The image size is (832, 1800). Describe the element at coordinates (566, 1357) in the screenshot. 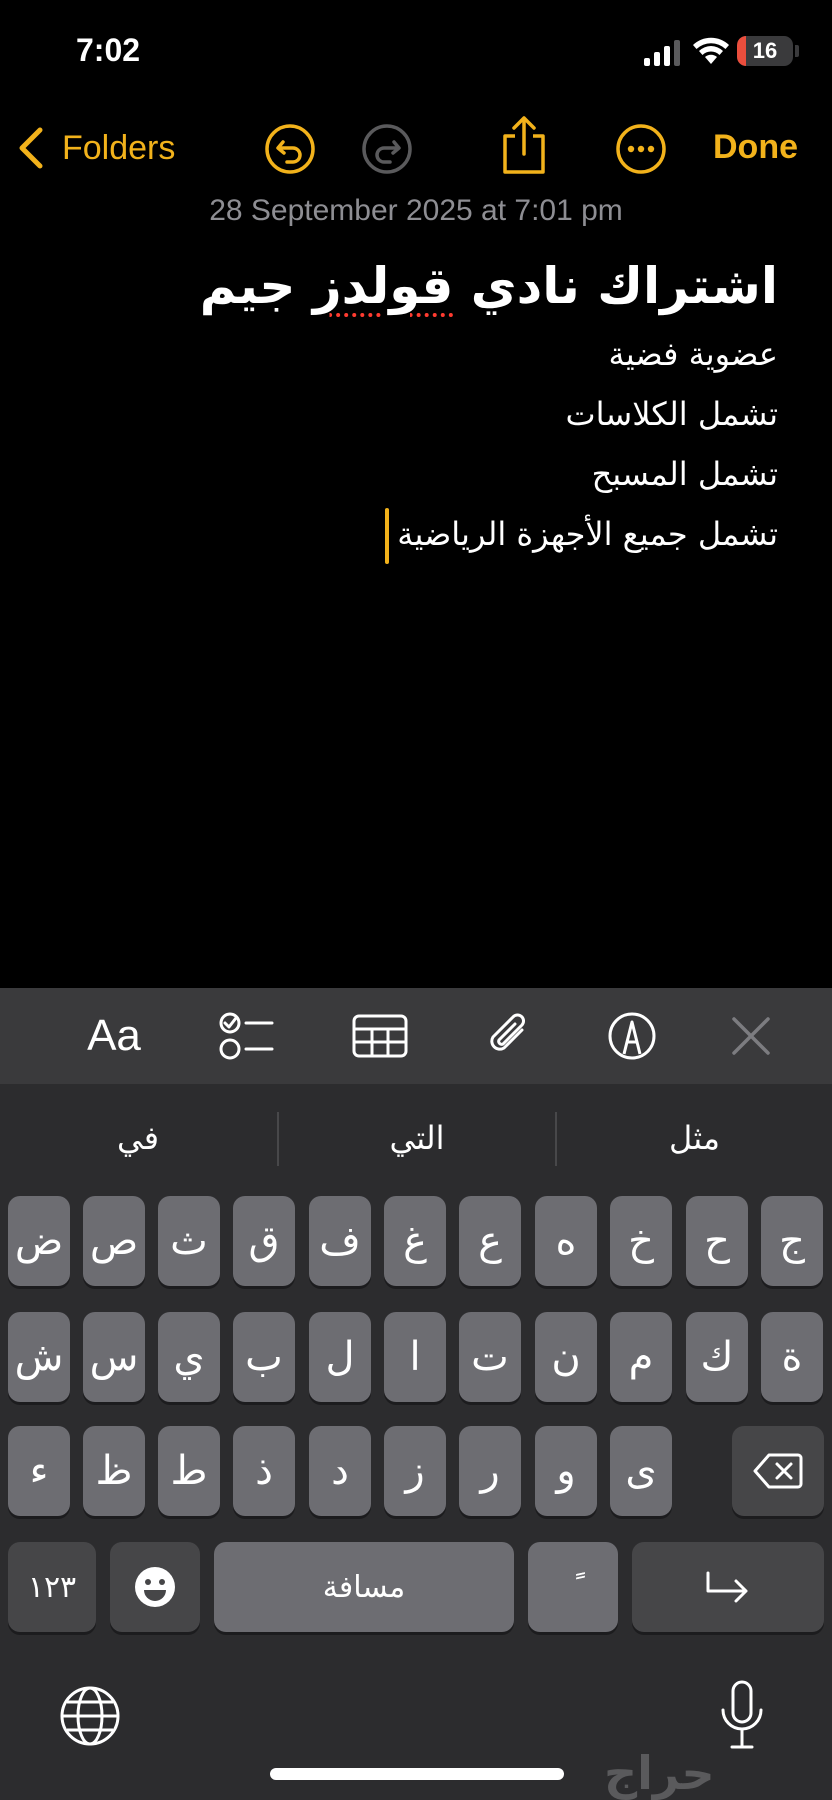

I see `key: ن` at that location.